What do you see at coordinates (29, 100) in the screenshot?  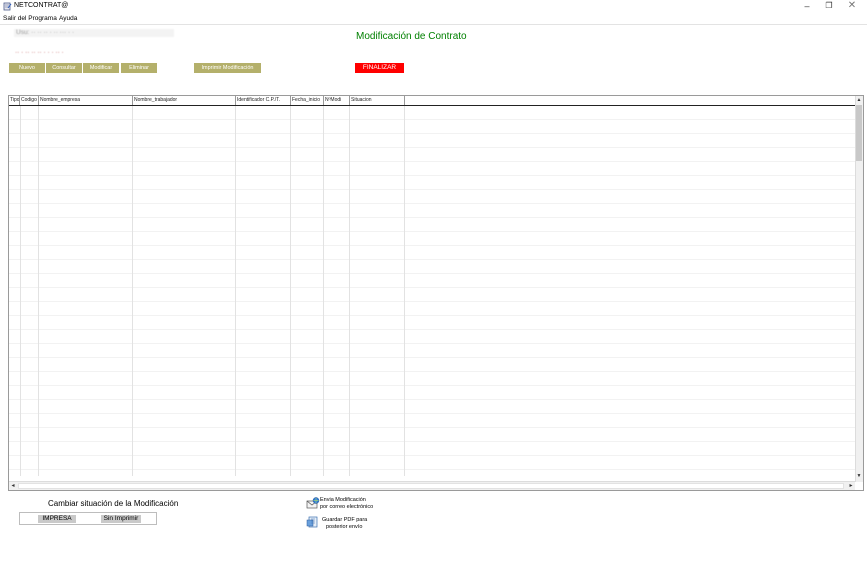 I see `column-header-codigo: Codigo` at bounding box center [29, 100].